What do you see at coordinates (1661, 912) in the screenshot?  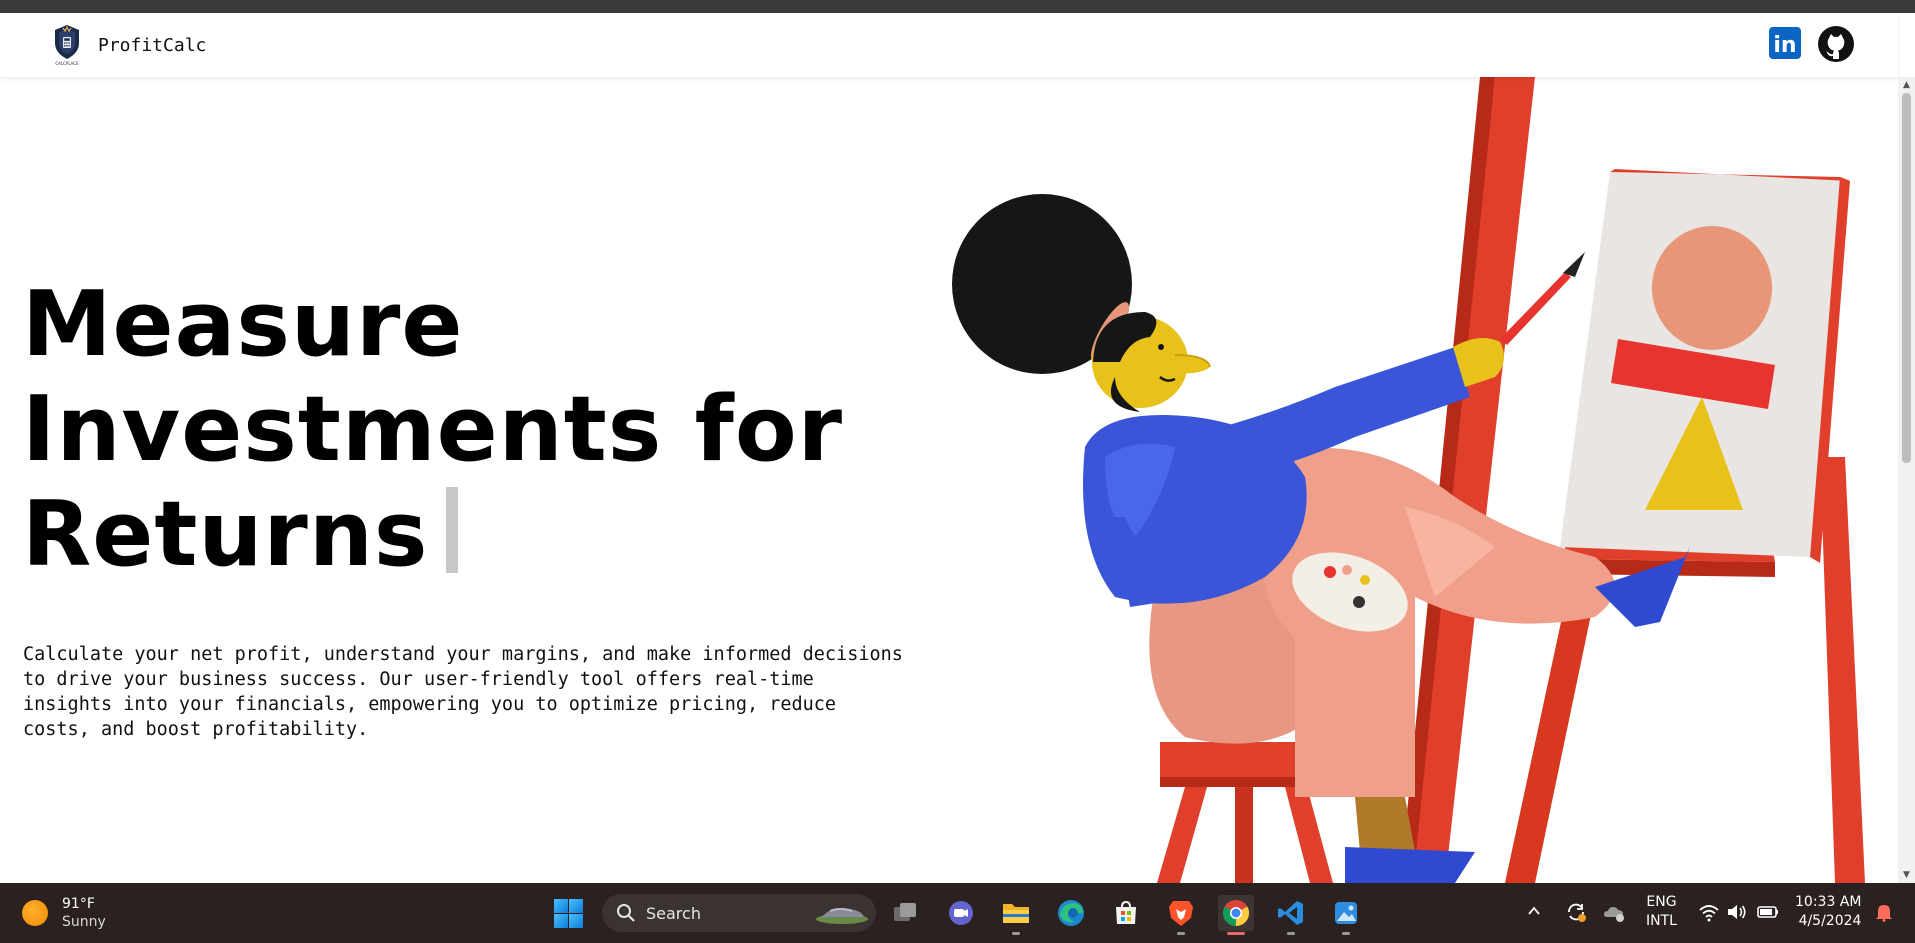 I see `language-indicator: ENG INTL` at bounding box center [1661, 912].